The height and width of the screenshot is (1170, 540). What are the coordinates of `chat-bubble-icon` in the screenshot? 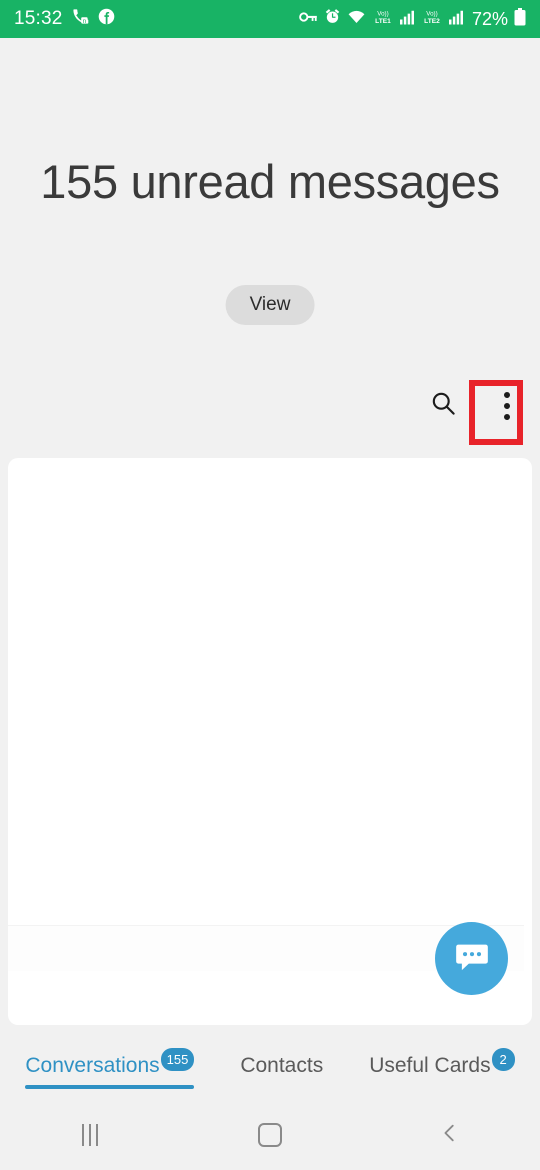 It's located at (472, 958).